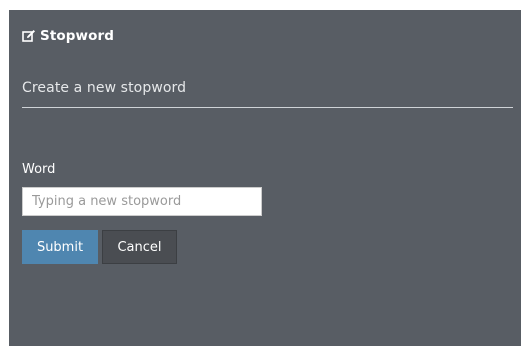 The image size is (521, 356). Describe the element at coordinates (29, 36) in the screenshot. I see `edit-icon` at that location.